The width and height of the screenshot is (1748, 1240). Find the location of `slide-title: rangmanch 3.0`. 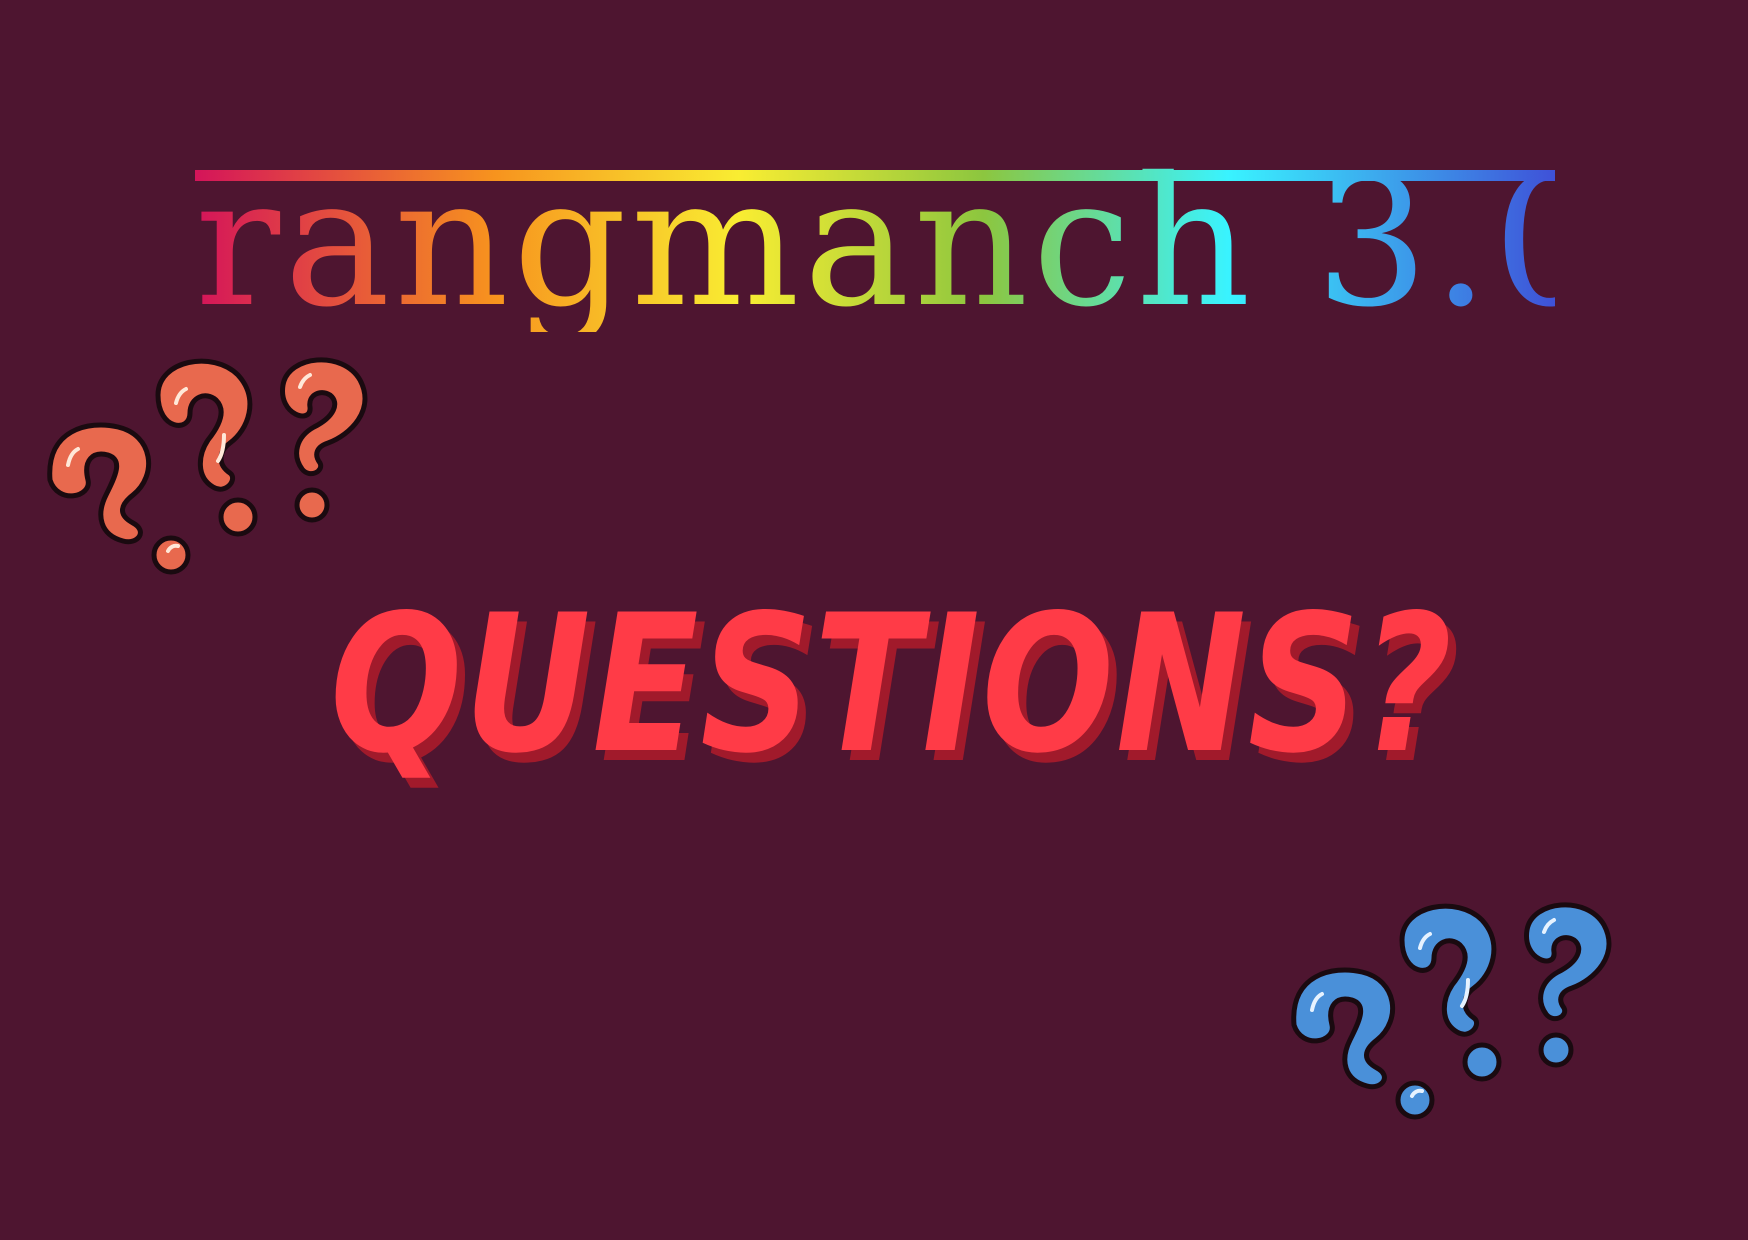

slide-title: rangmanch 3.0 is located at coordinates (903, 242).